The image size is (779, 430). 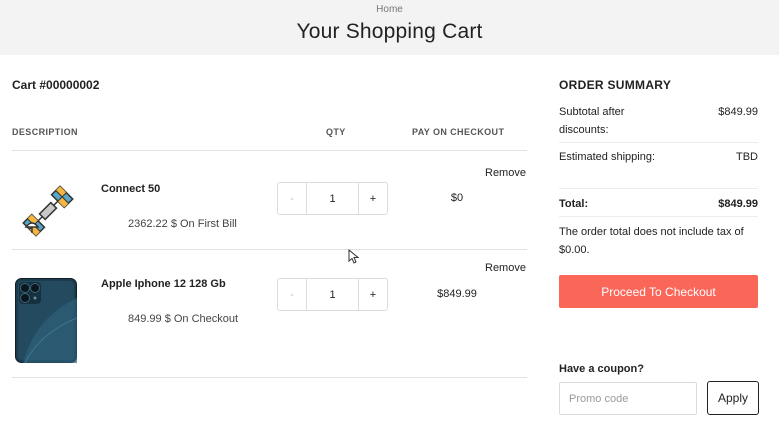 I want to click on page-header: Home Your Shopping Cart, so click(x=389, y=27).